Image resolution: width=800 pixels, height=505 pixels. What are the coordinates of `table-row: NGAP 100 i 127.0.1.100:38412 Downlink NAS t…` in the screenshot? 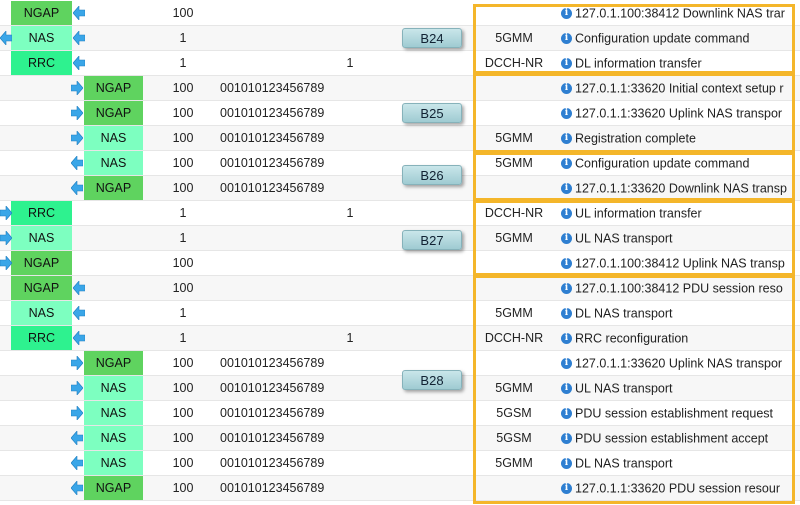 It's located at (400, 13).